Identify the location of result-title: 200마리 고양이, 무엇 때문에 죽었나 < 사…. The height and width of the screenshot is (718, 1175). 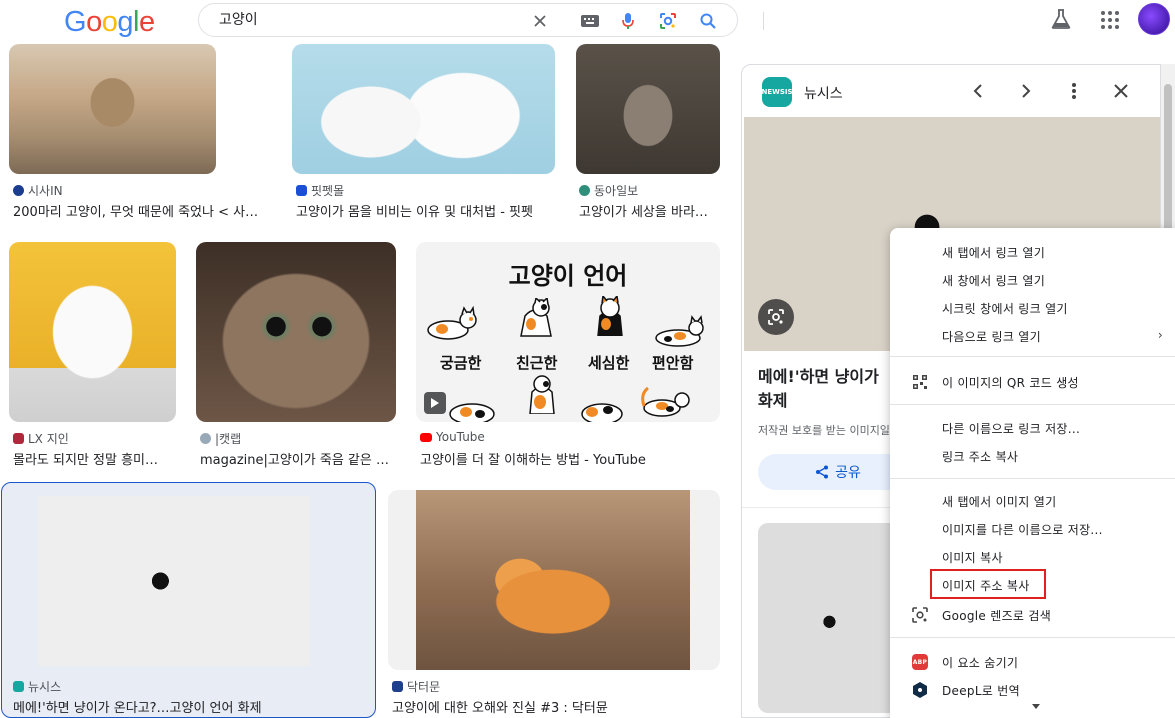
(139, 210).